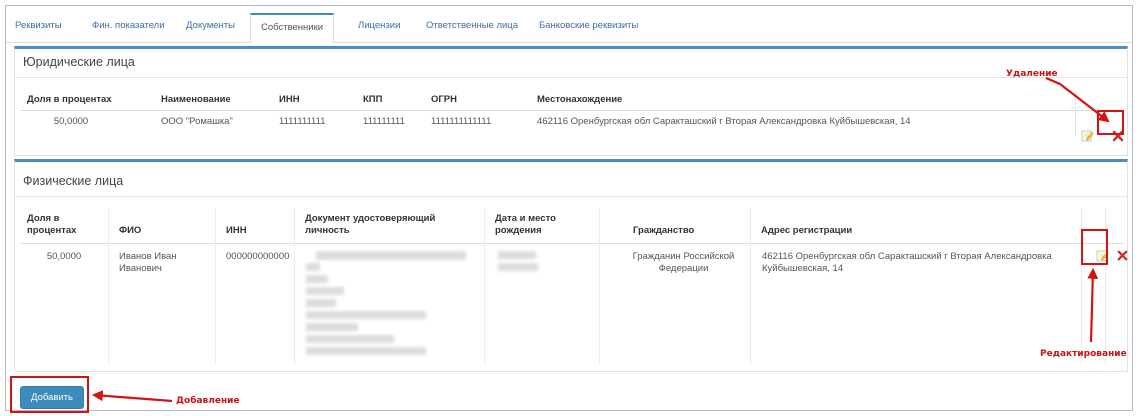 This screenshot has width=1138, height=416. I want to click on arrow-edit, so click(1093, 305).